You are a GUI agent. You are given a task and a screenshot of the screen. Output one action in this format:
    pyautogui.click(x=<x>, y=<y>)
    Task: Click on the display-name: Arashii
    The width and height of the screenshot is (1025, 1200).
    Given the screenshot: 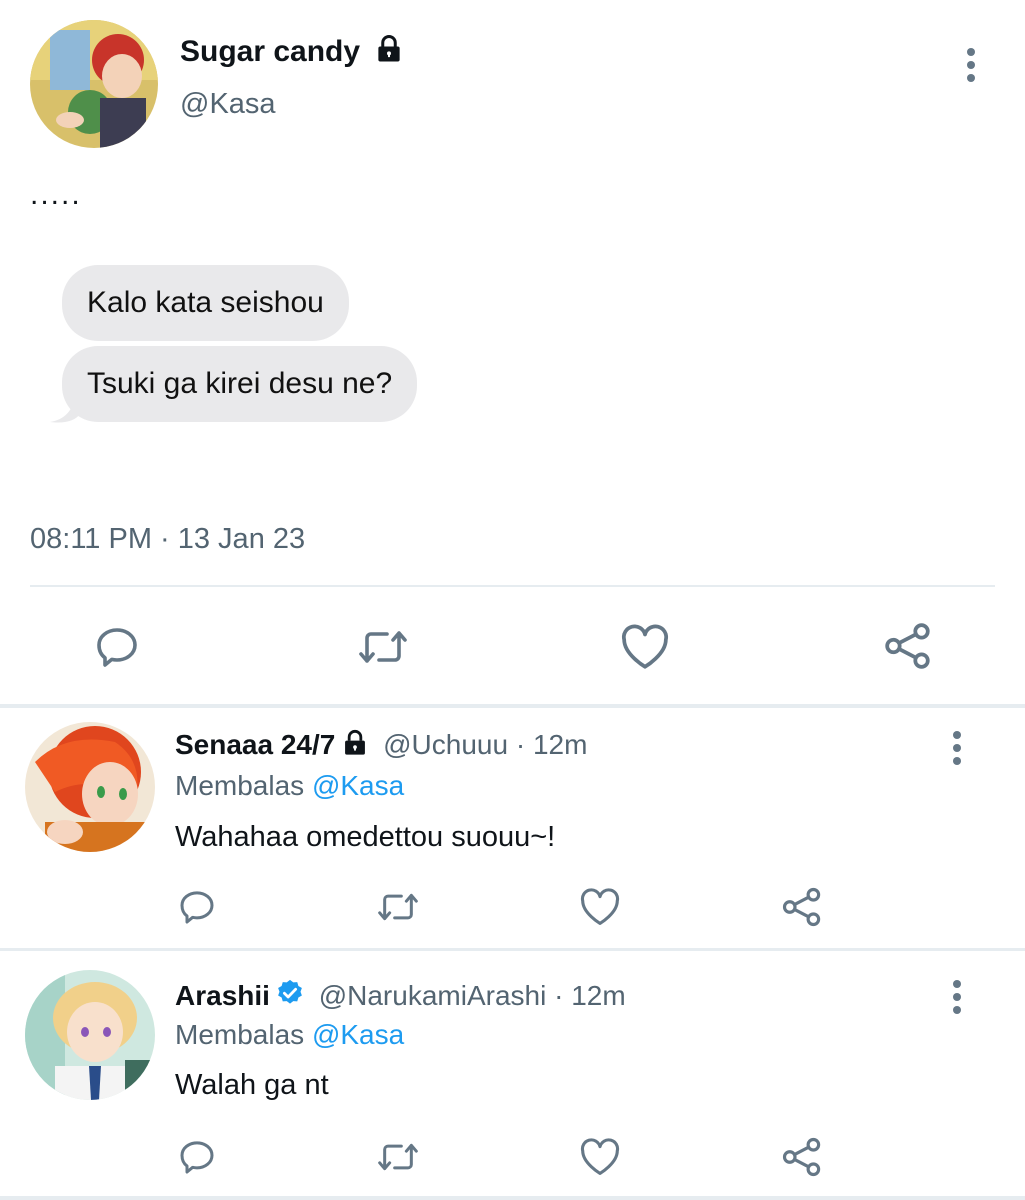 What is the action you would take?
    pyautogui.click(x=222, y=995)
    